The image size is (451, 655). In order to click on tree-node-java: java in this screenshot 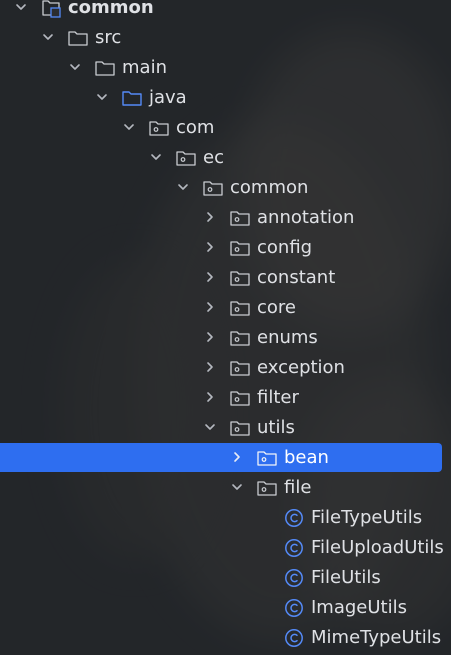, I will do `click(225, 98)`.